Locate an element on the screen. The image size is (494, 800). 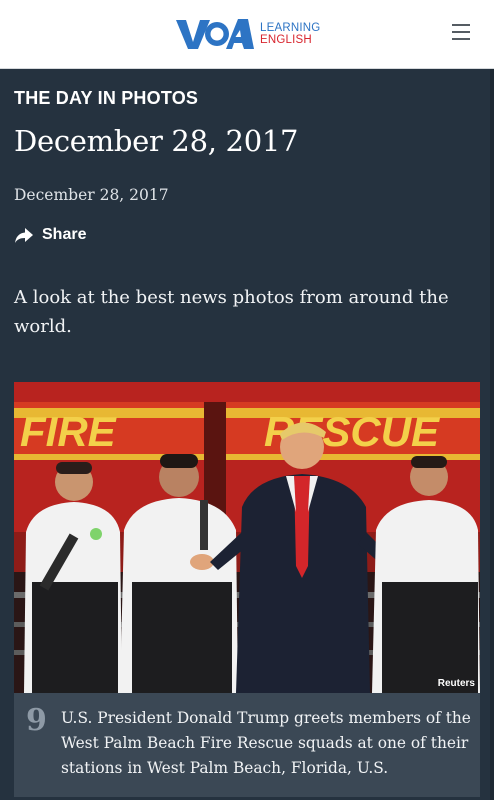
share-button: Share is located at coordinates (50, 235).